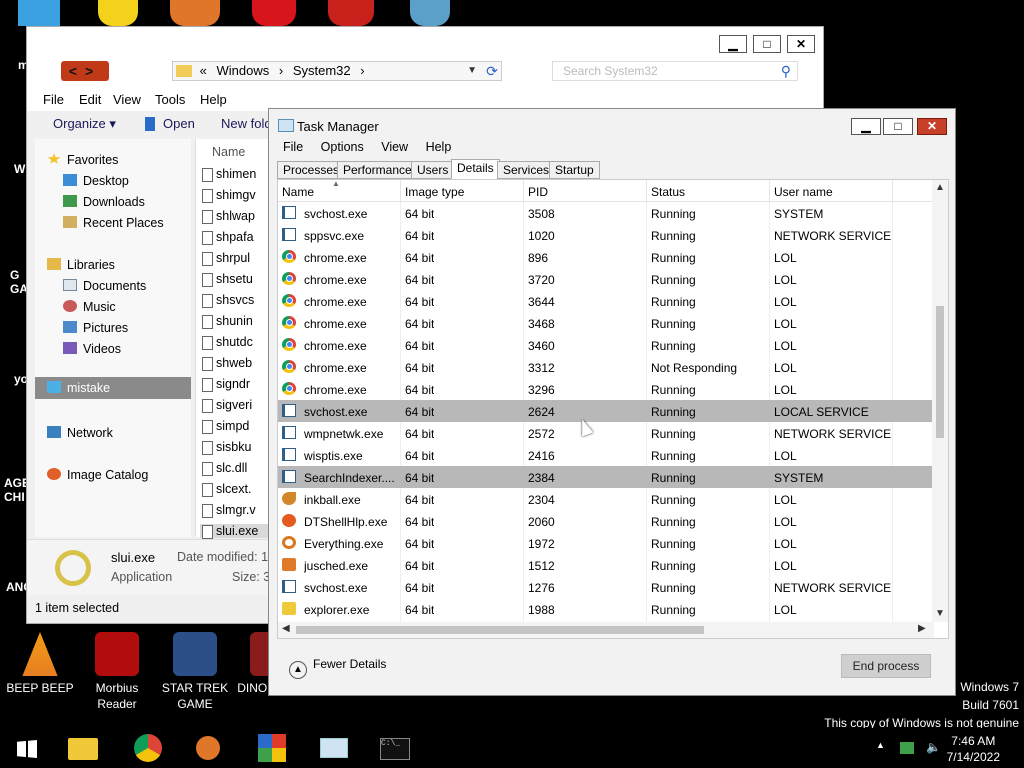 The width and height of the screenshot is (1024, 768). Describe the element at coordinates (472, 71) in the screenshot. I see `address-dropdown-icon: ▼` at that location.